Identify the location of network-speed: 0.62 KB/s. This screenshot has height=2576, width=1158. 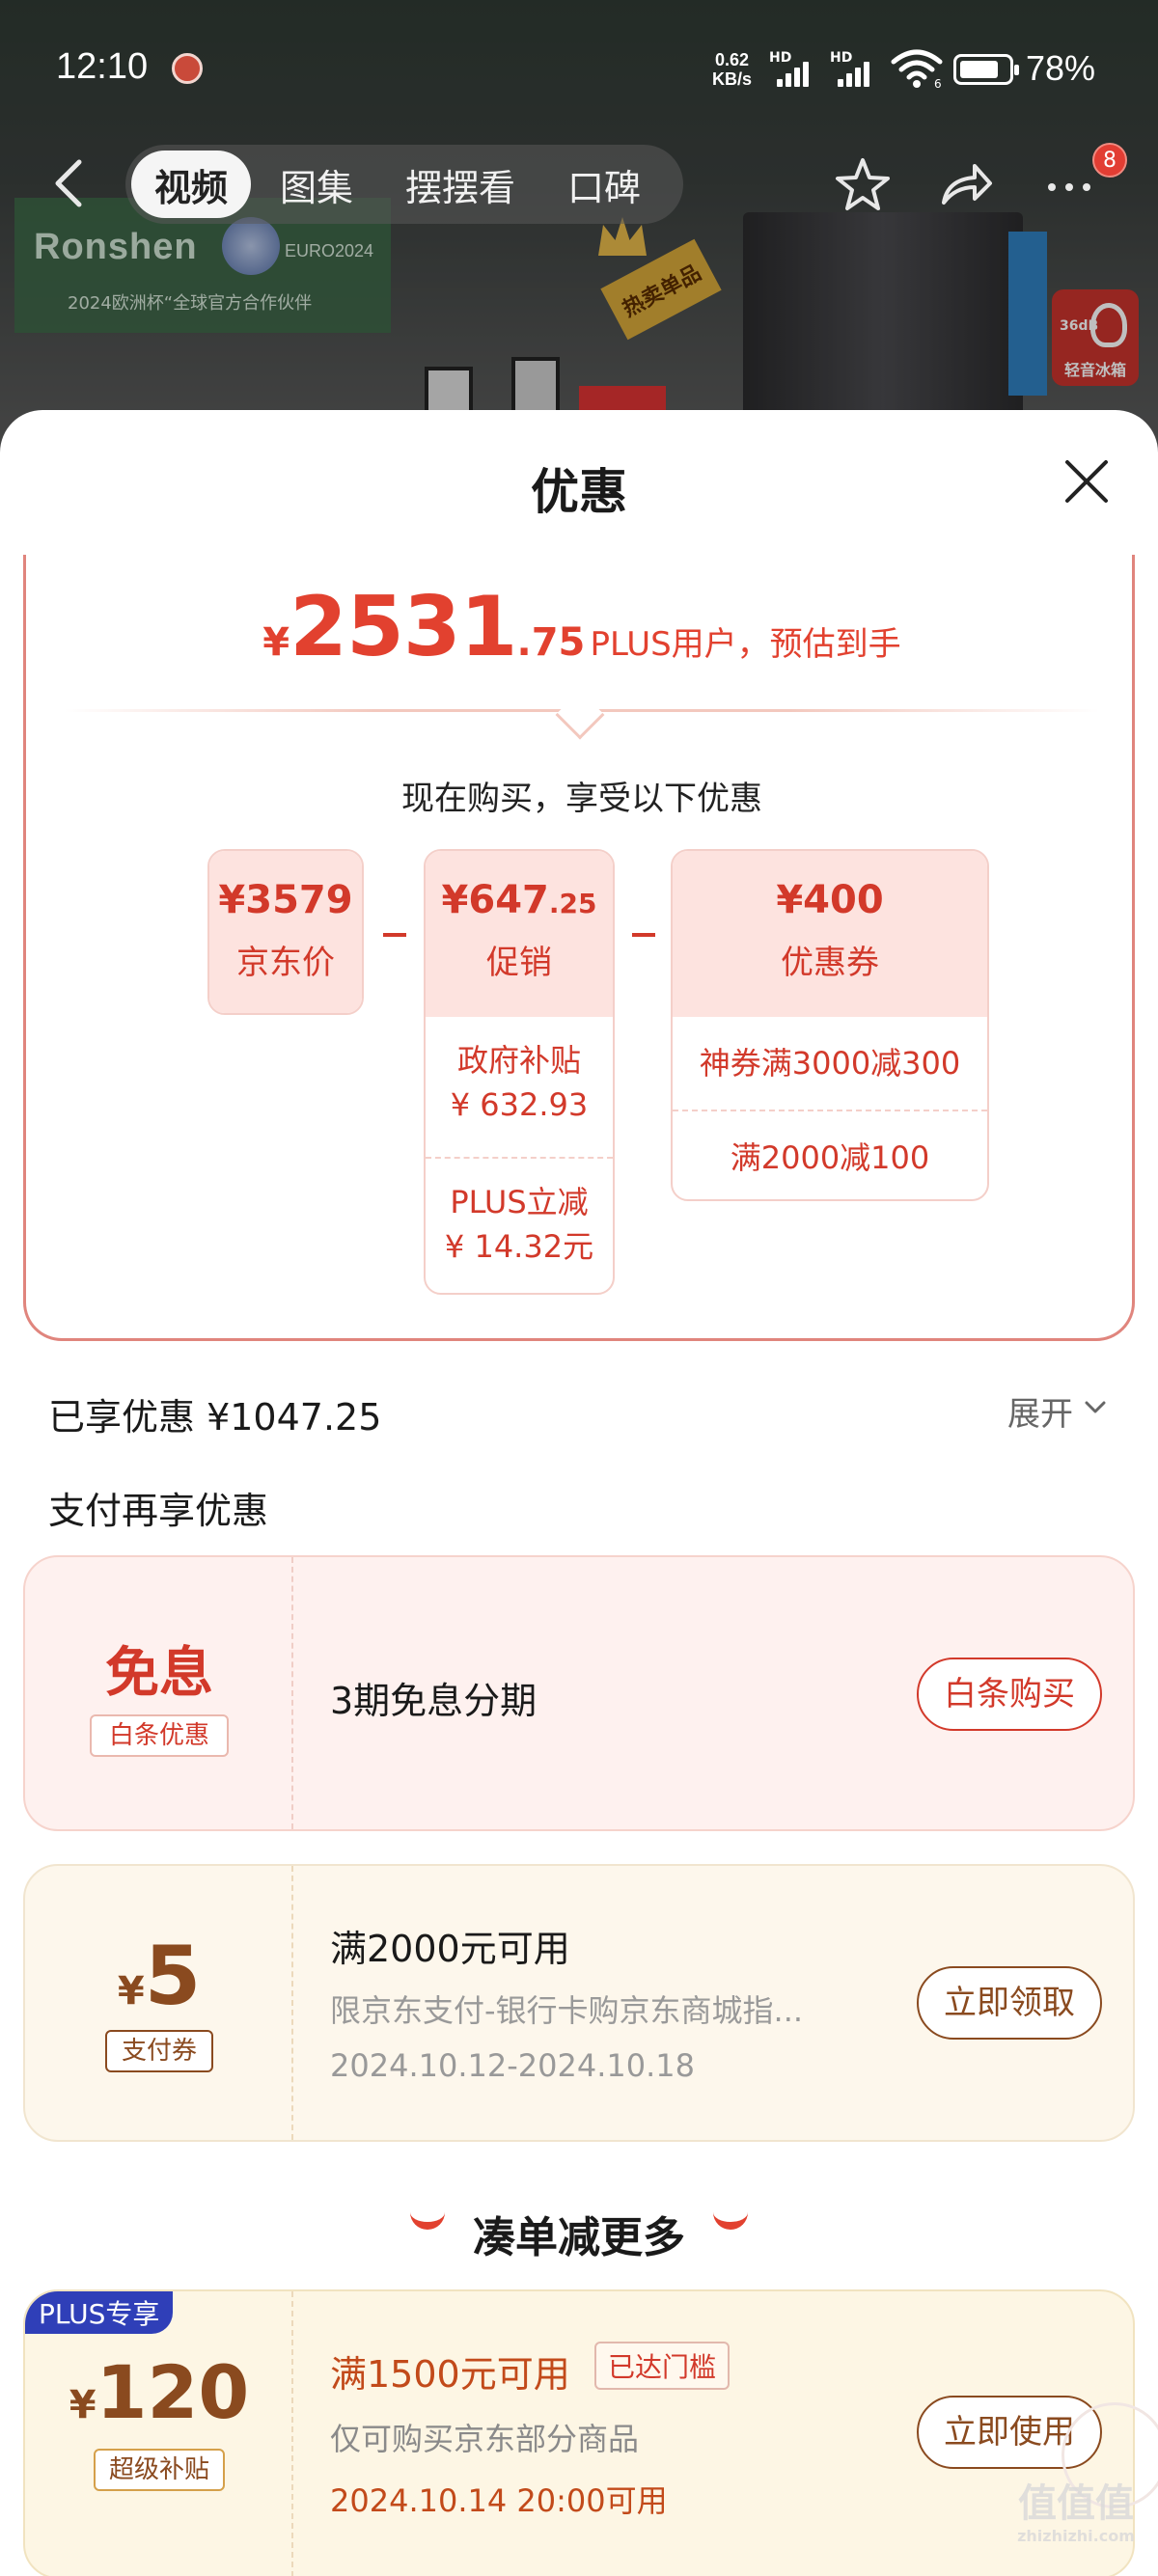
(732, 69).